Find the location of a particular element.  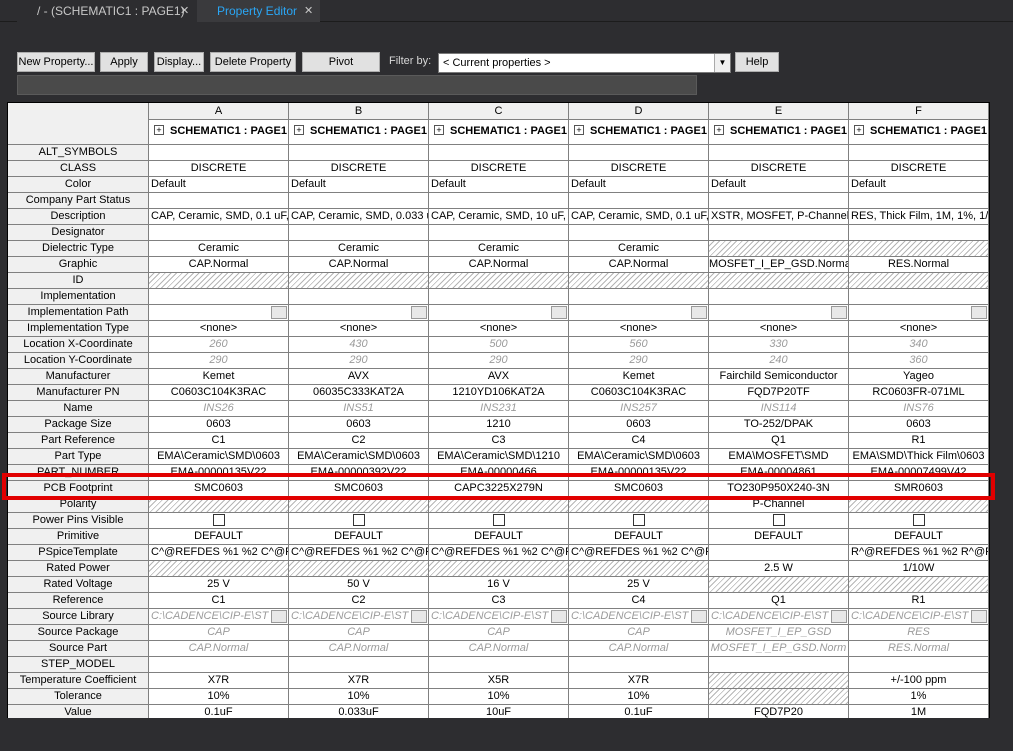

property-cell: C^@REFDES %1 %2 C^@R is located at coordinates (219, 553).